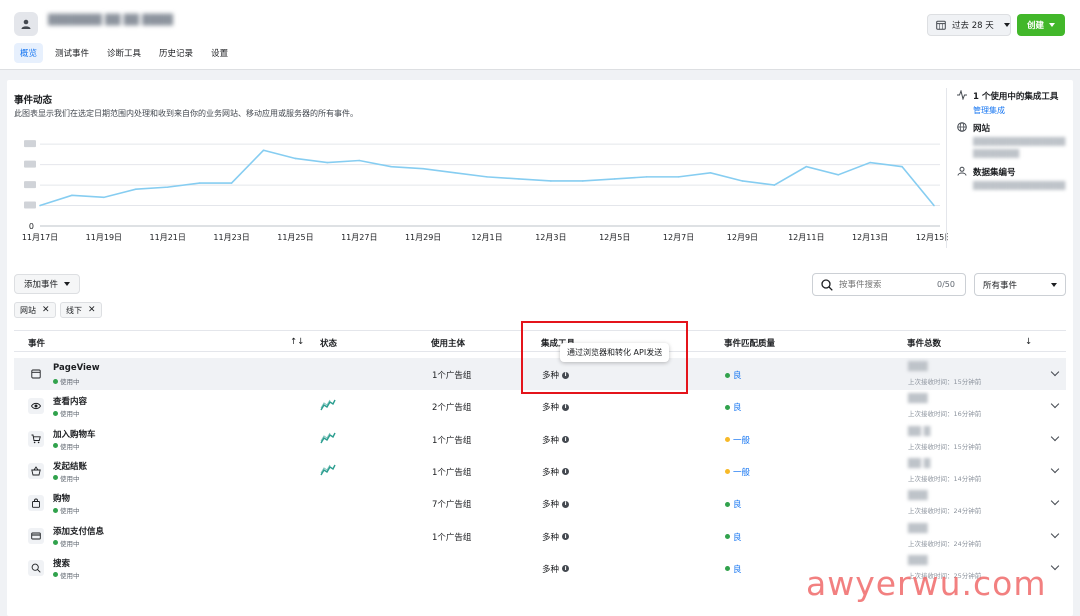 This screenshot has height=616, width=1080. I want to click on event-filter-select: 所有事件, so click(1020, 284).